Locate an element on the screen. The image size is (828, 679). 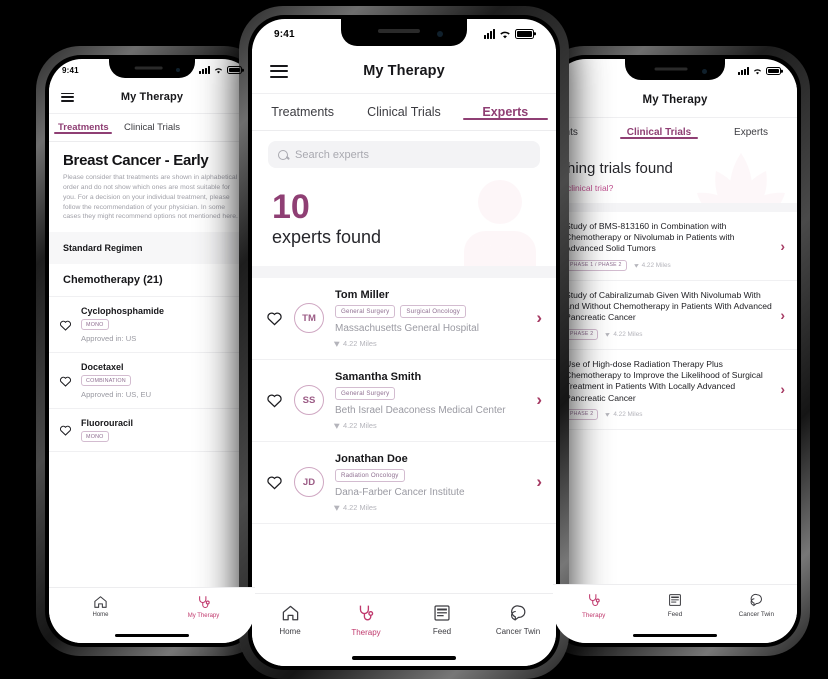
phase-badge: PHASE 2 is located at coordinates (582, 334).